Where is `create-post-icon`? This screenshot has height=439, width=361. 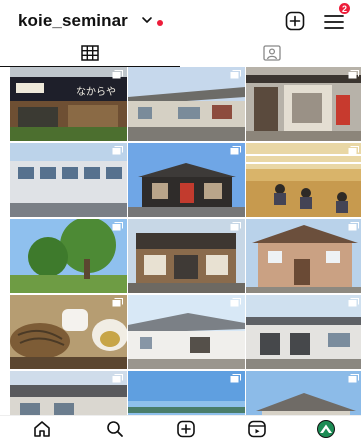
create-post-icon is located at coordinates (295, 21).